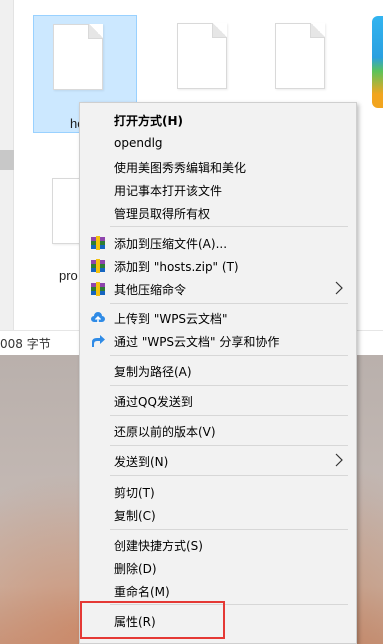  I want to click on menu-item-label: 删除(D), so click(135, 569).